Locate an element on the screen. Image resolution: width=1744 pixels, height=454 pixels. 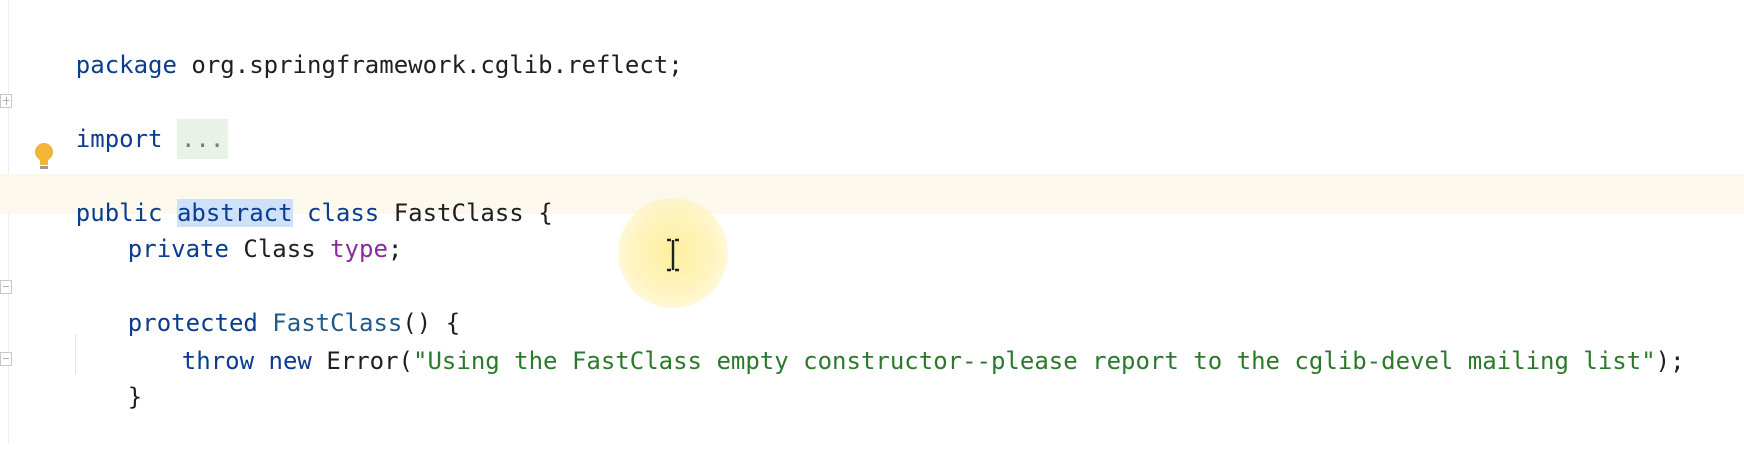
keyword-private: private is located at coordinates (178, 249).